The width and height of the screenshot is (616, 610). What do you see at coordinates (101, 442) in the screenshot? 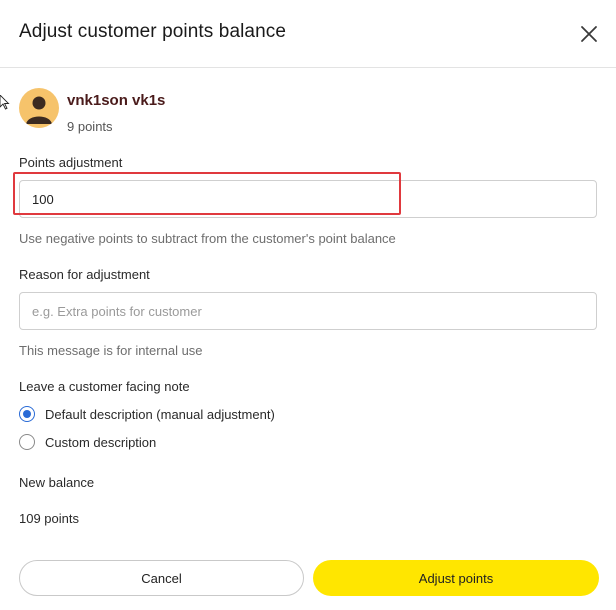
I see `radio-label: Custom description` at bounding box center [101, 442].